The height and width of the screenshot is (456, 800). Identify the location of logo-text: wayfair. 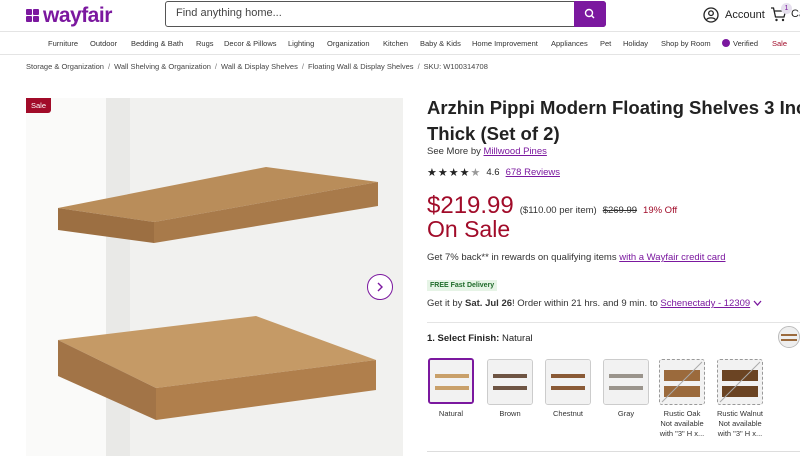
(77, 15).